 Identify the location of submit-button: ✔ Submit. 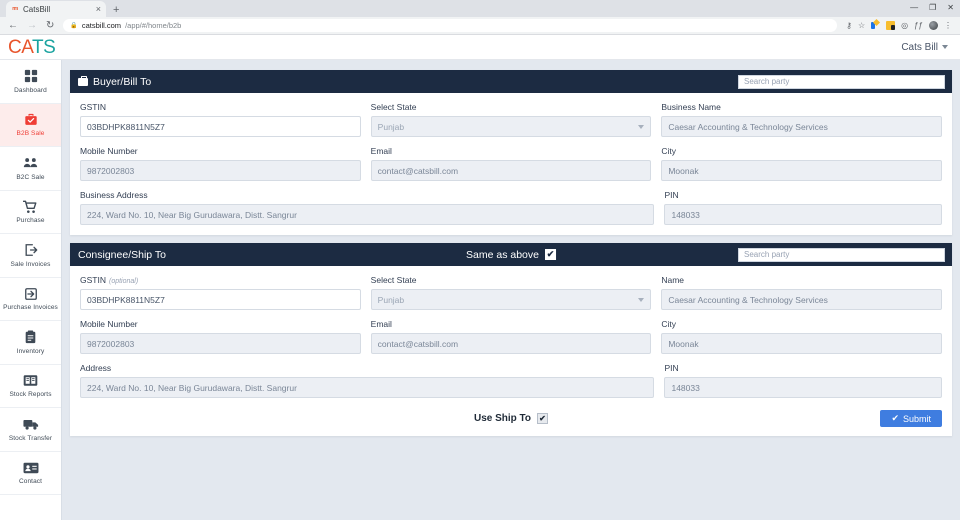
(911, 418).